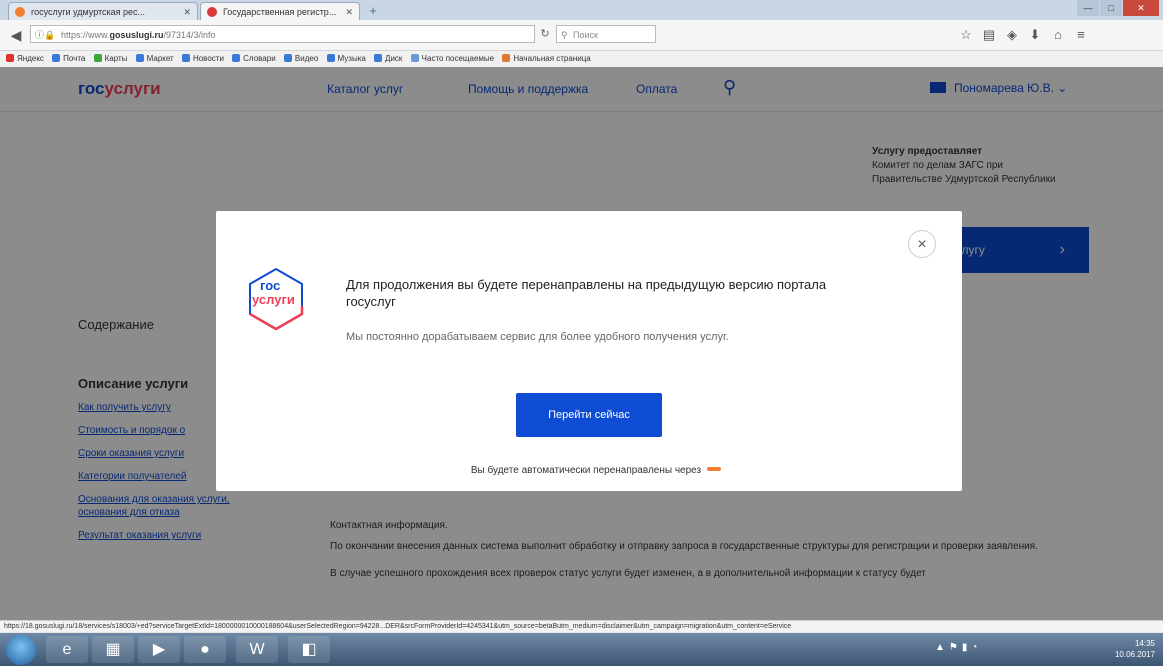  What do you see at coordinates (545, 34) in the screenshot?
I see `reload-icon: ↻` at bounding box center [545, 34].